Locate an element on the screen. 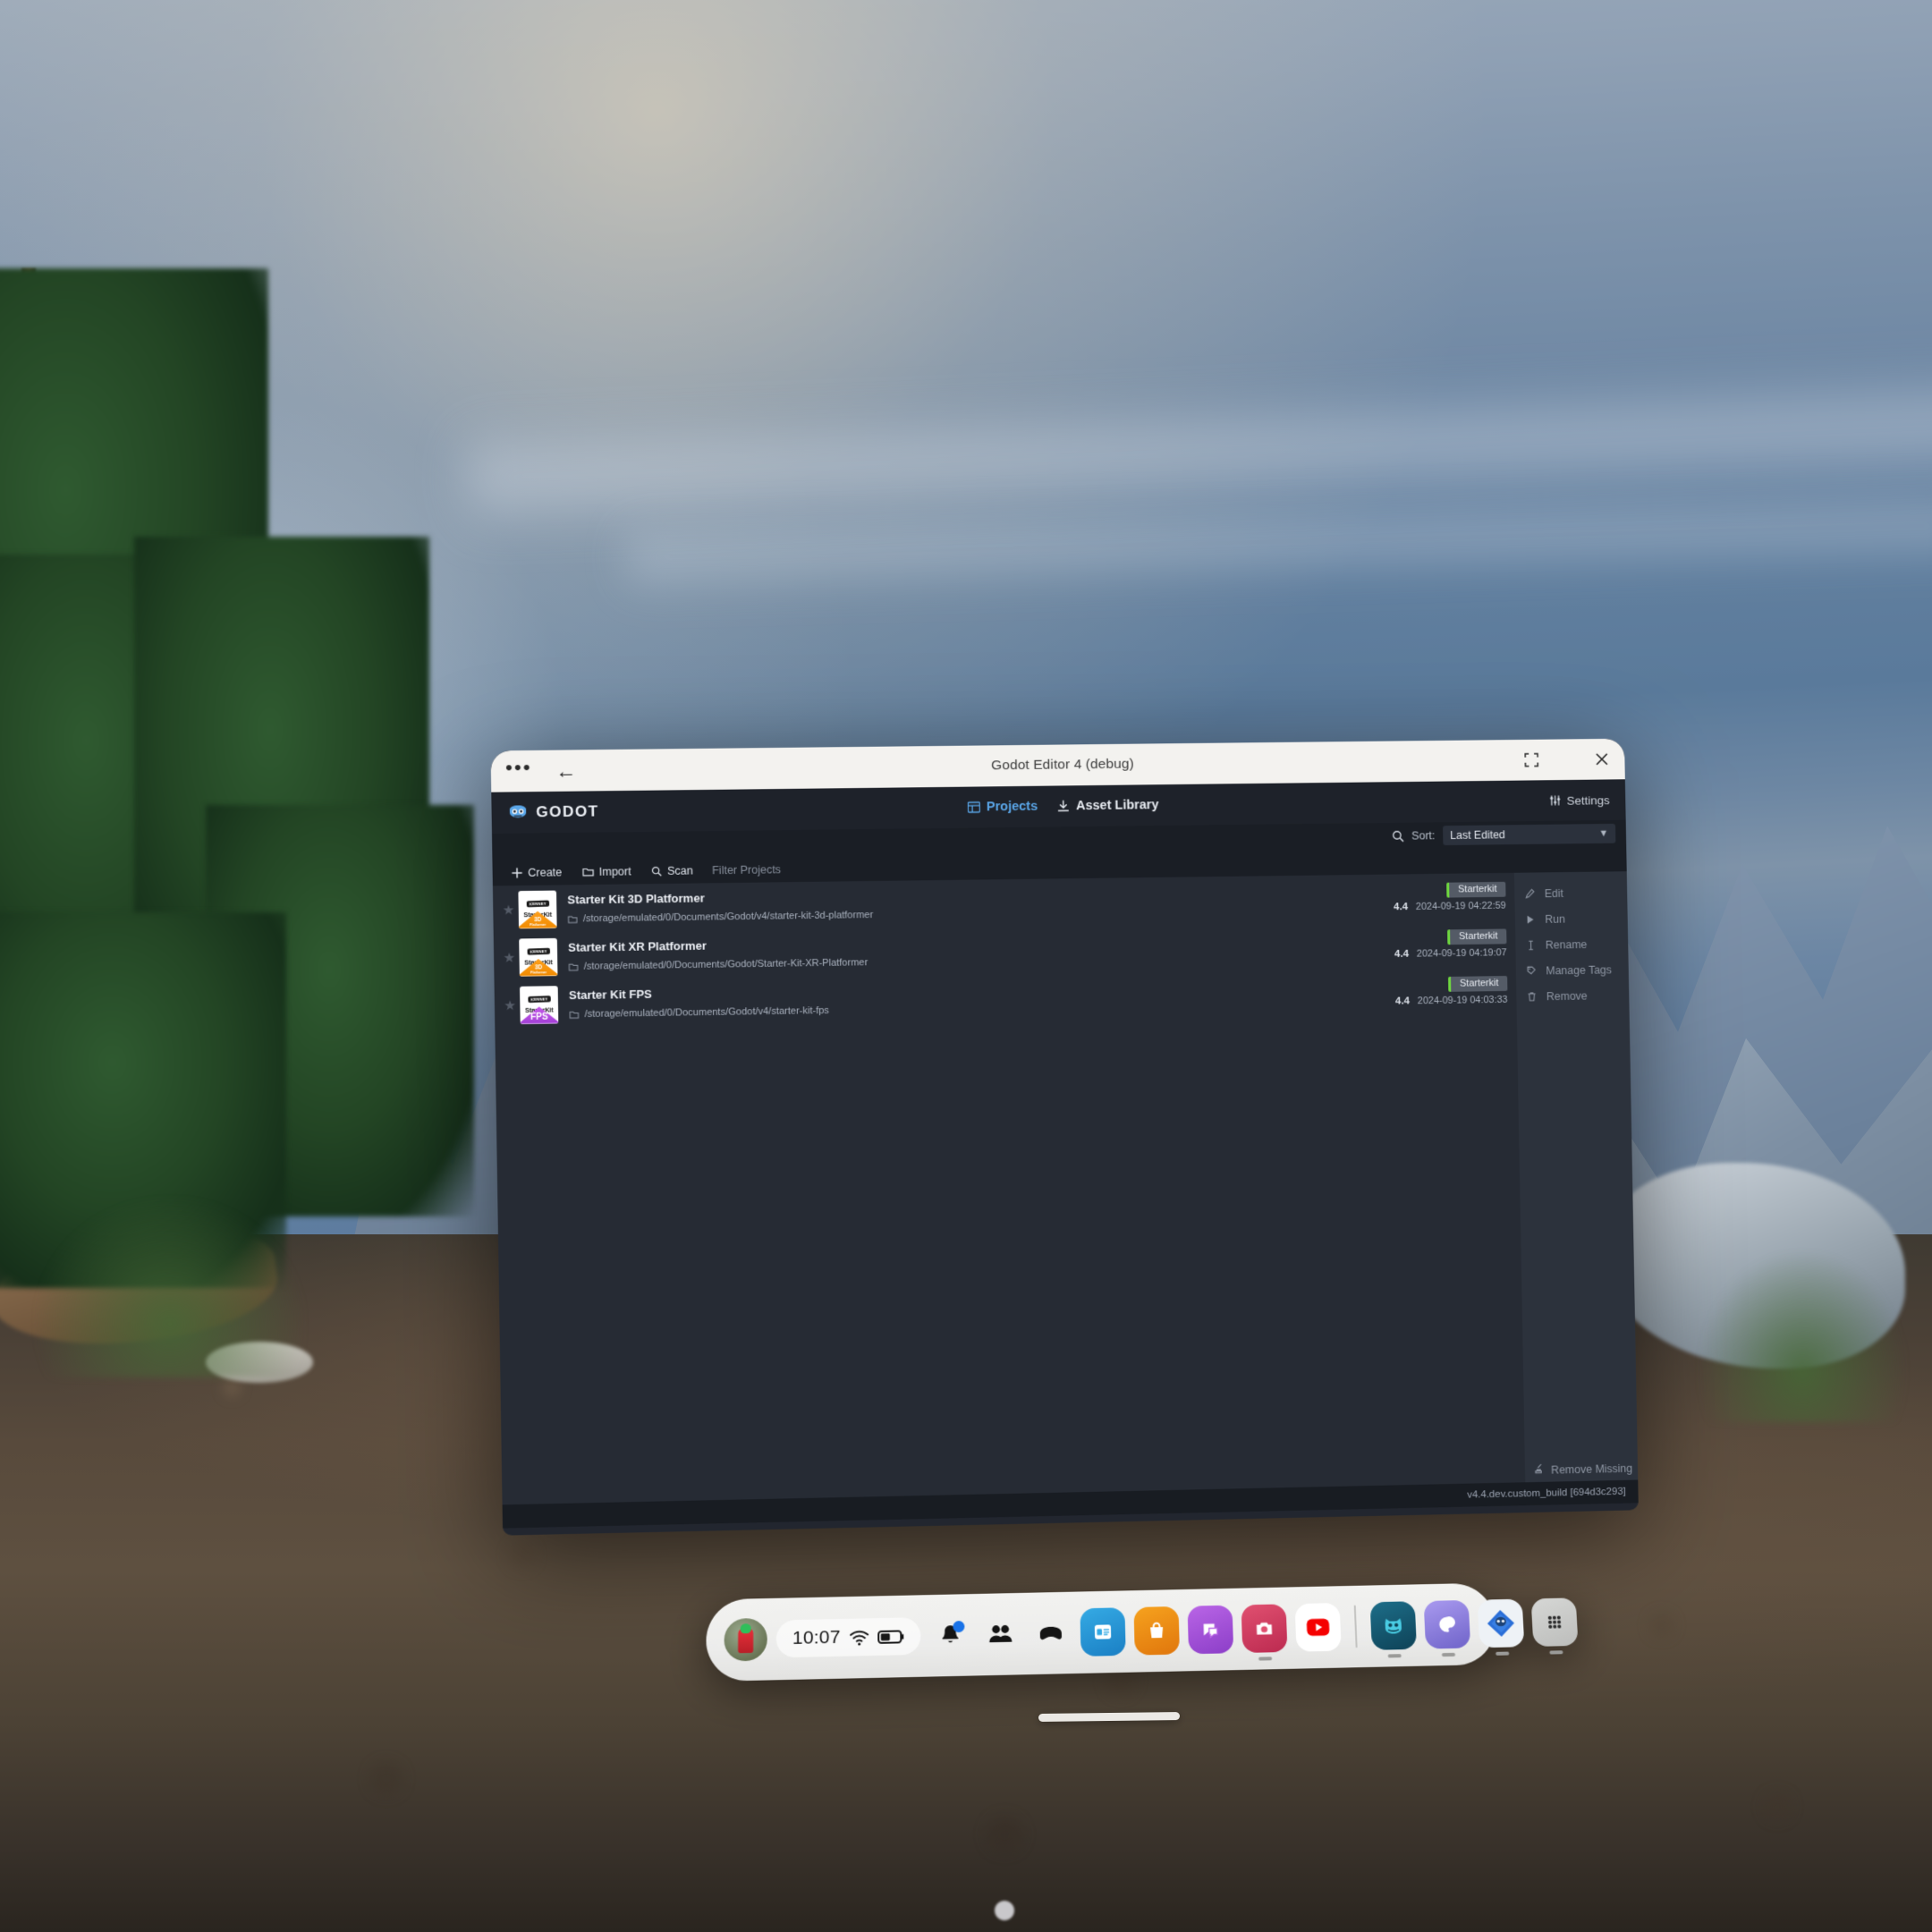 Image resolution: width=1932 pixels, height=1932 pixels. godot-version-label: v4.4.dev.custom_build [694d3c293] is located at coordinates (1546, 1493).